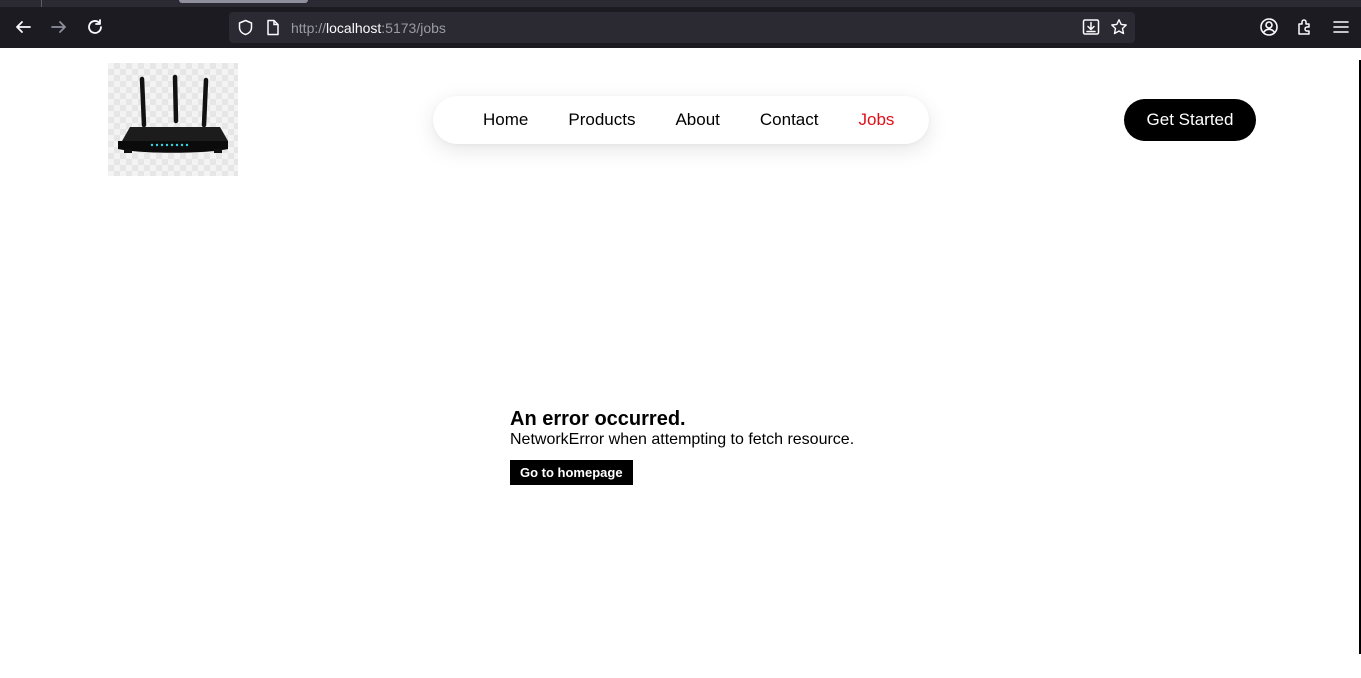 The image size is (1361, 678). Describe the element at coordinates (1305, 27) in the screenshot. I see `extensions-icon` at that location.